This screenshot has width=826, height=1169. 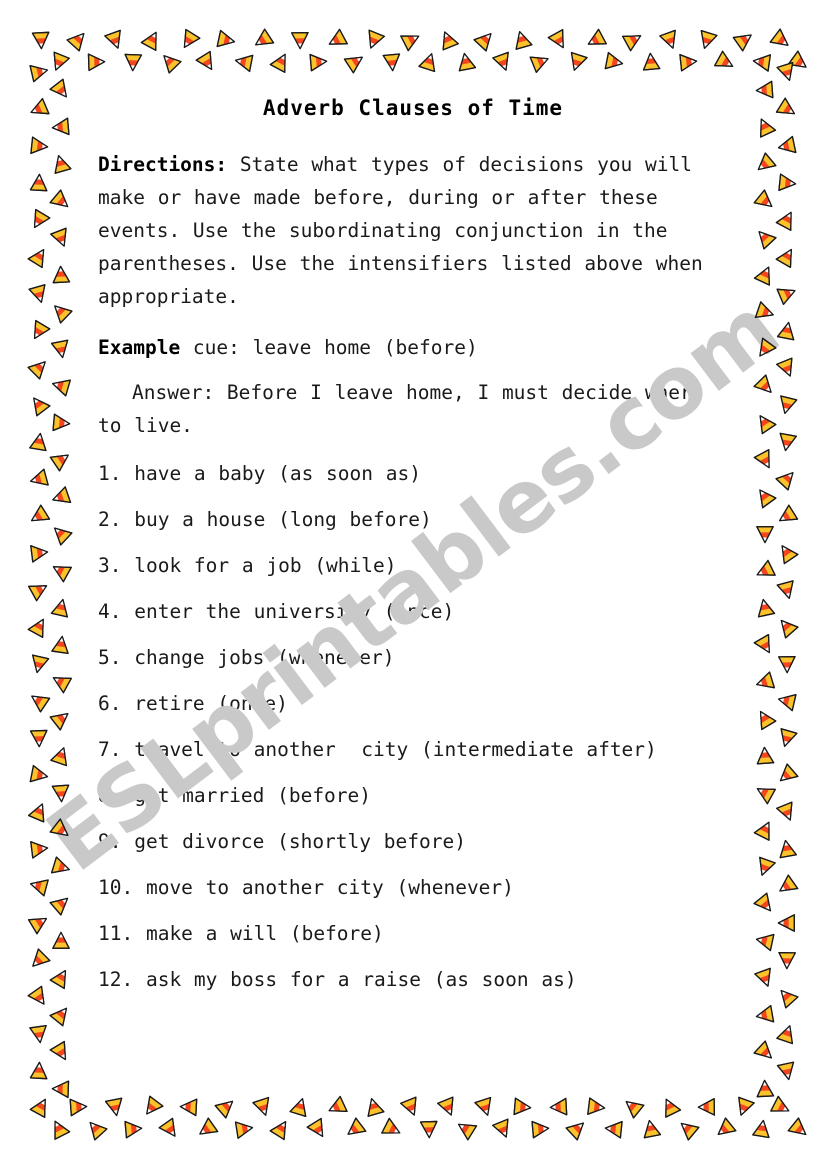 What do you see at coordinates (163, 164) in the screenshot?
I see `directions-label: Directions:` at bounding box center [163, 164].